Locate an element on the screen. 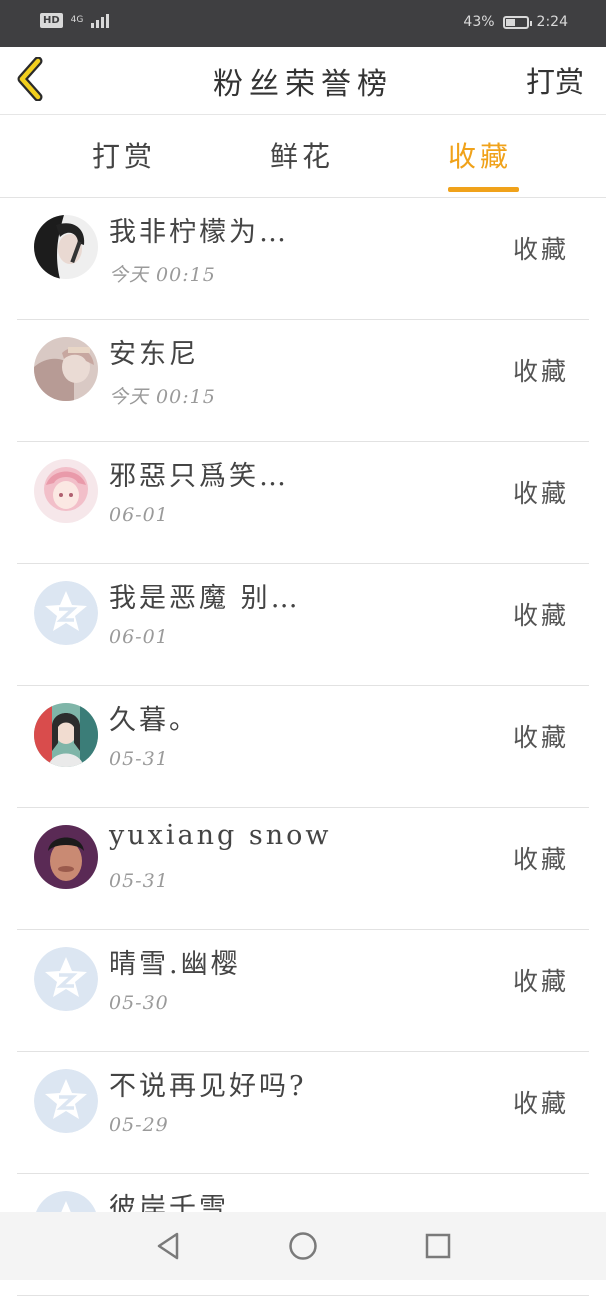 The image size is (606, 1296). triangle-back-icon is located at coordinates (168, 1246).